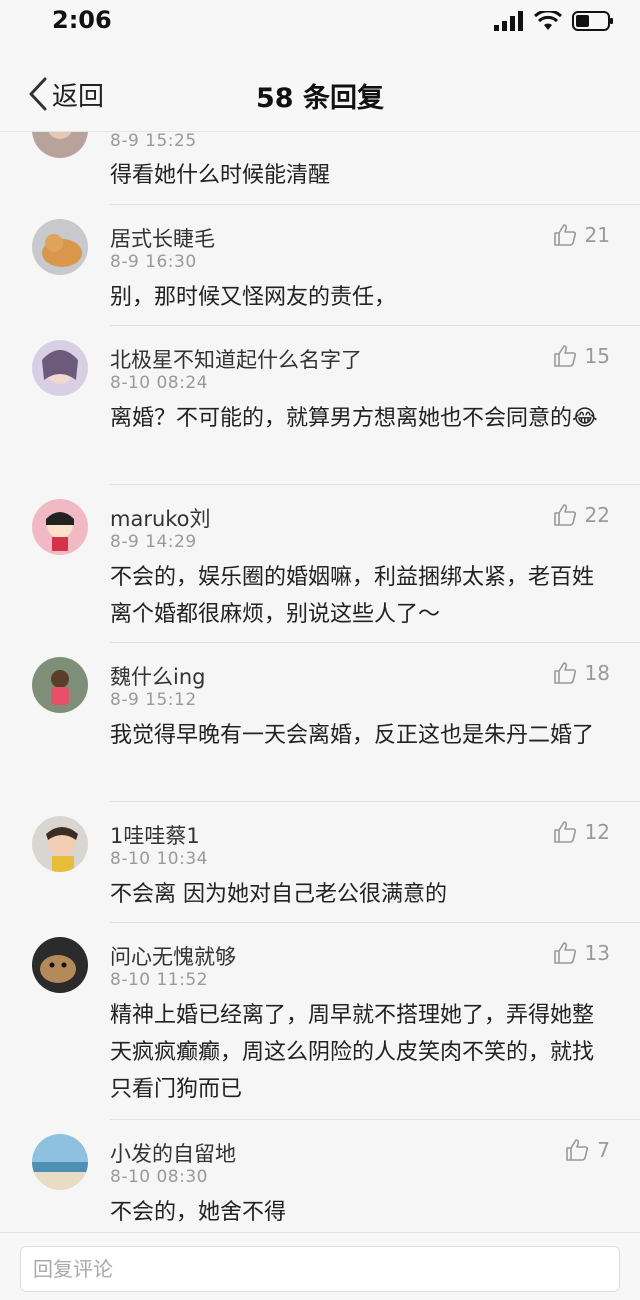  I want to click on like-button: 21, so click(581, 235).